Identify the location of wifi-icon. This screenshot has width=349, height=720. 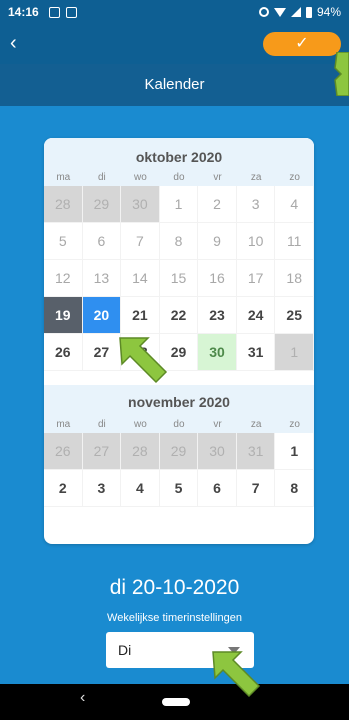
(279, 12).